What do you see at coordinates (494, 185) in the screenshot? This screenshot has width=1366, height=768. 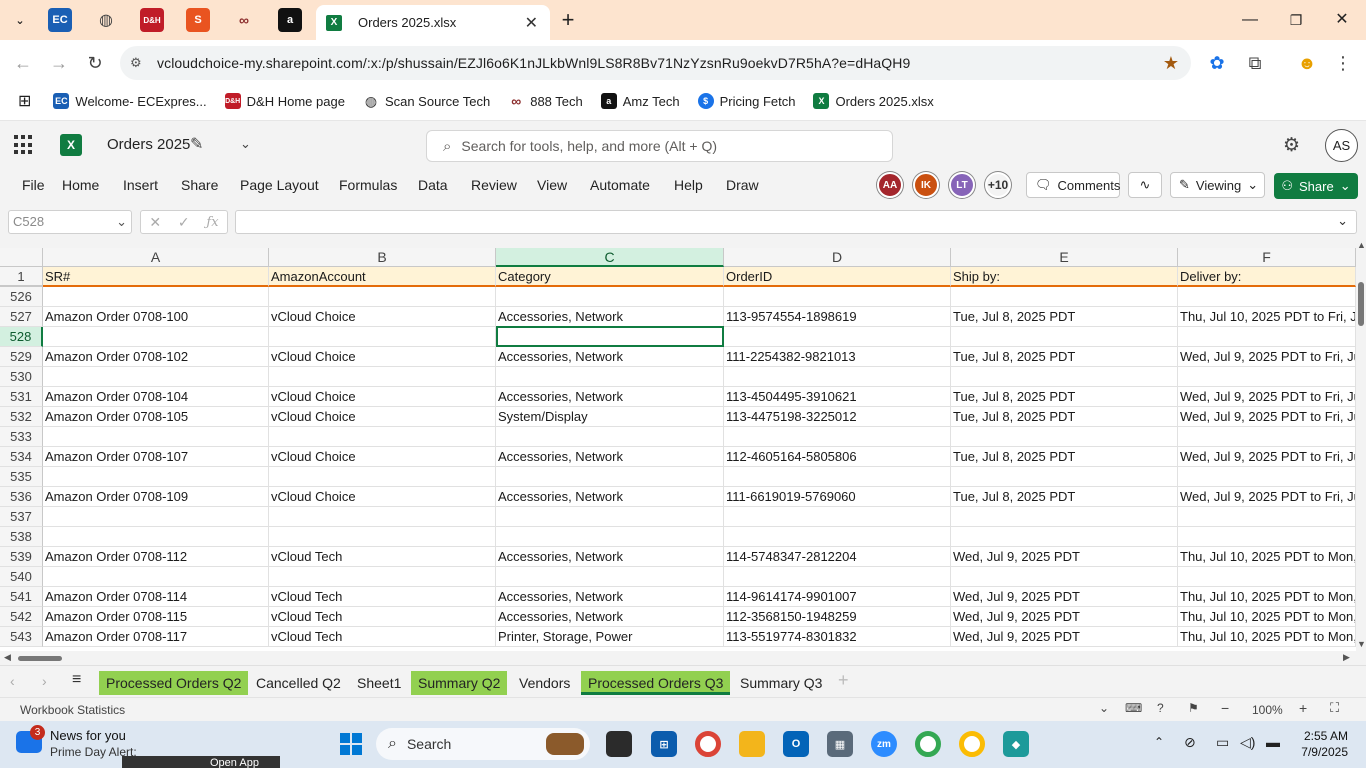 I see `tab-review: Review` at bounding box center [494, 185].